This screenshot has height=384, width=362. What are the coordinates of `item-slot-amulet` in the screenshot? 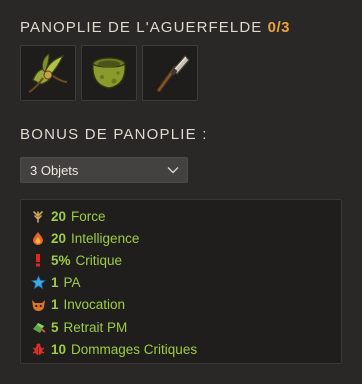 It's located at (48, 73).